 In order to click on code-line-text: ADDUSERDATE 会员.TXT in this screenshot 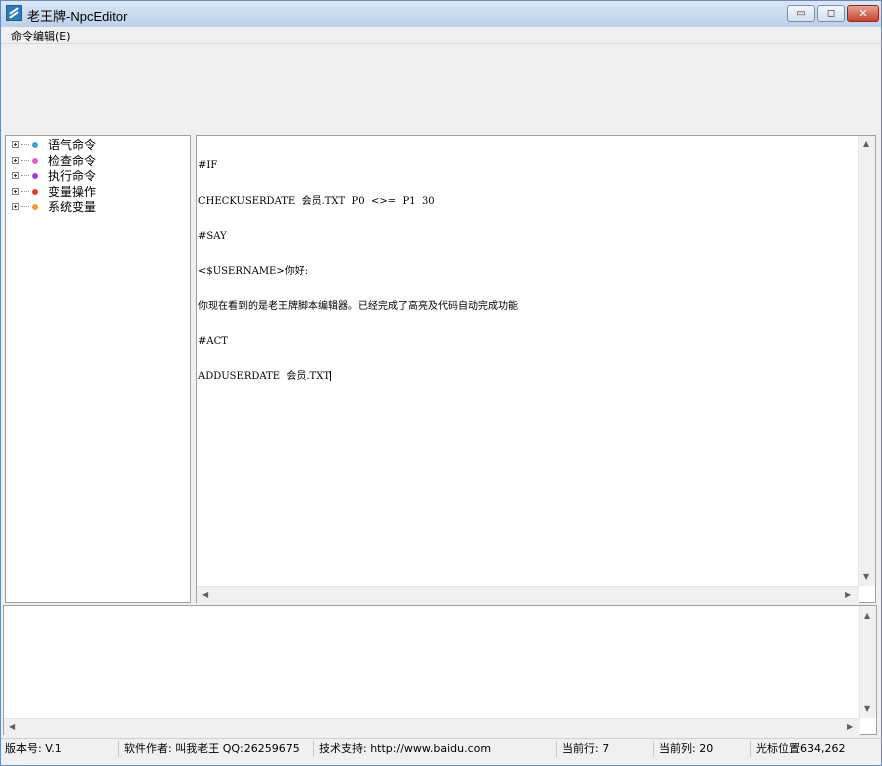, I will do `click(264, 376)`.